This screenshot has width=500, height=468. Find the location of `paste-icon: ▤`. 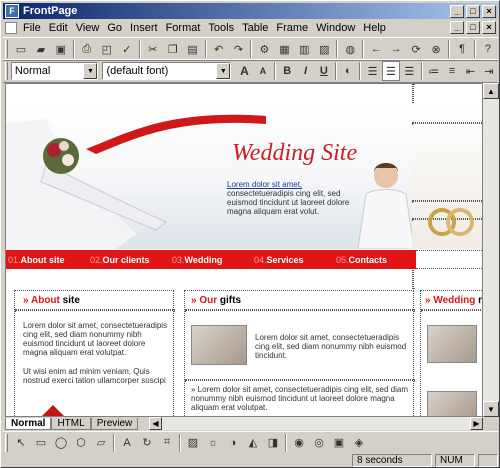

paste-icon: ▤ is located at coordinates (193, 49).